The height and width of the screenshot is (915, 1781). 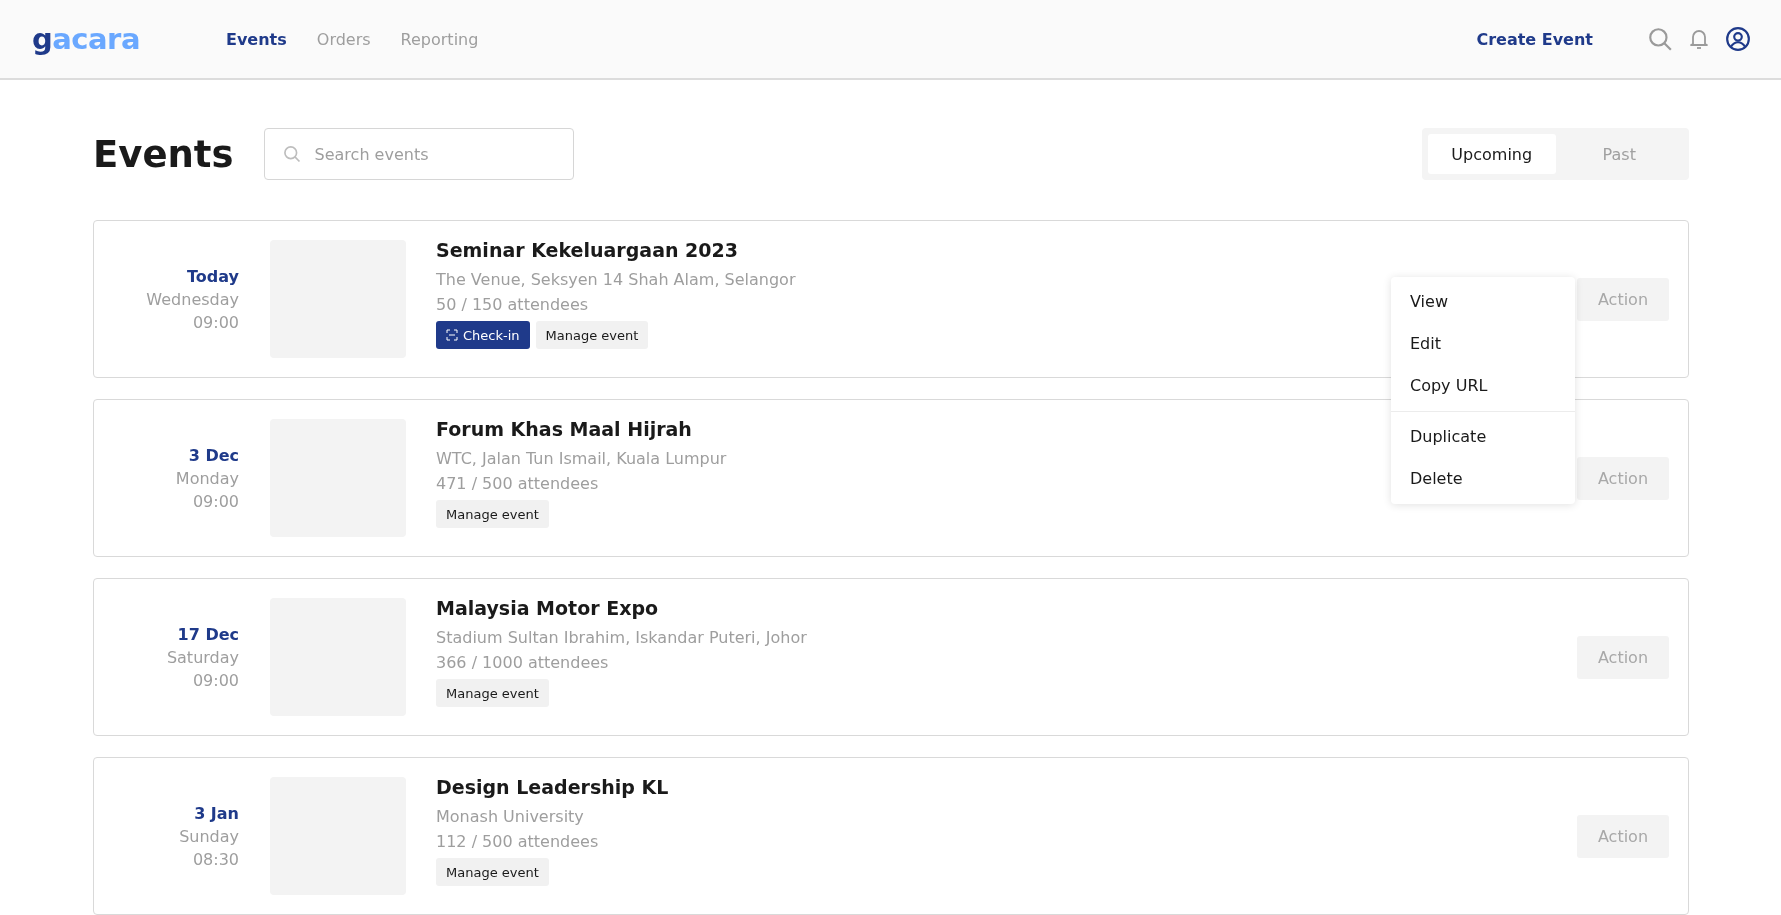 What do you see at coordinates (523, 663) in the screenshot?
I see `attendee-count: 366 / 1000 attendees` at bounding box center [523, 663].